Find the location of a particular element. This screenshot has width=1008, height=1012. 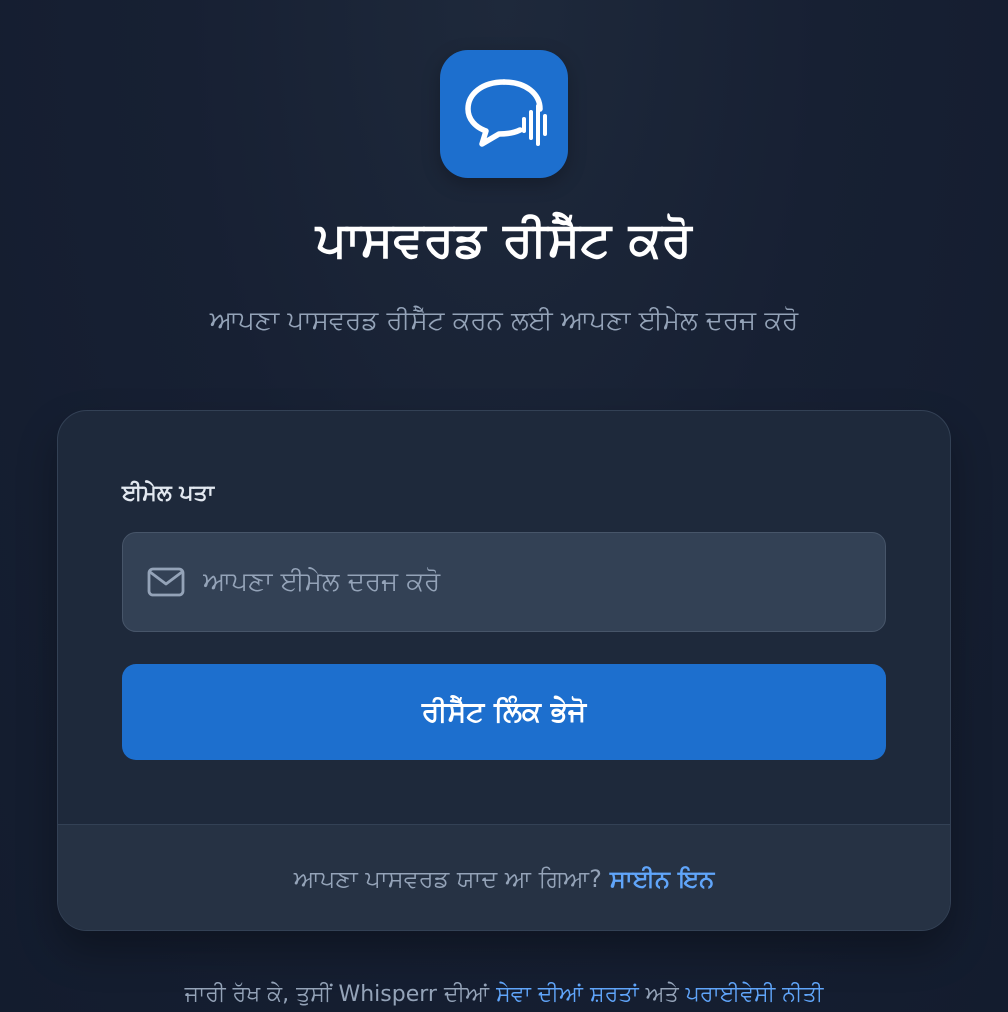

page-title: ਪਾਸਵਰਡ ਰੀਸੈੱਟ ਕਰੋ is located at coordinates (504, 240).